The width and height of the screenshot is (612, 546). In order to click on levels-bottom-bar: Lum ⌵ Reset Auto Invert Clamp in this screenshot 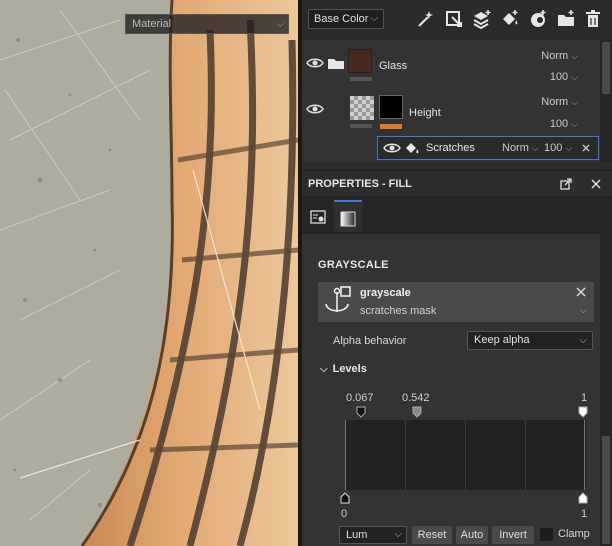, I will do `click(451, 536)`.